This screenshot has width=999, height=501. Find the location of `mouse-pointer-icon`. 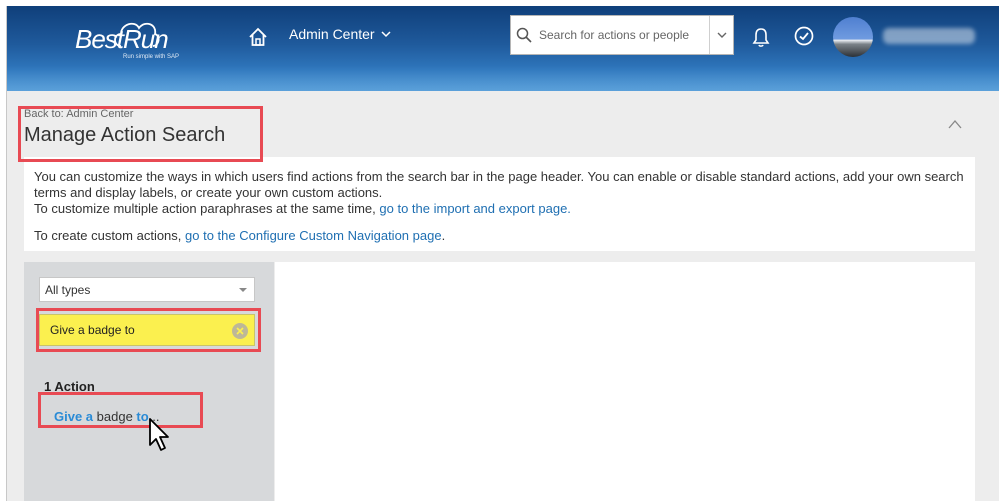

mouse-pointer-icon is located at coordinates (159, 434).